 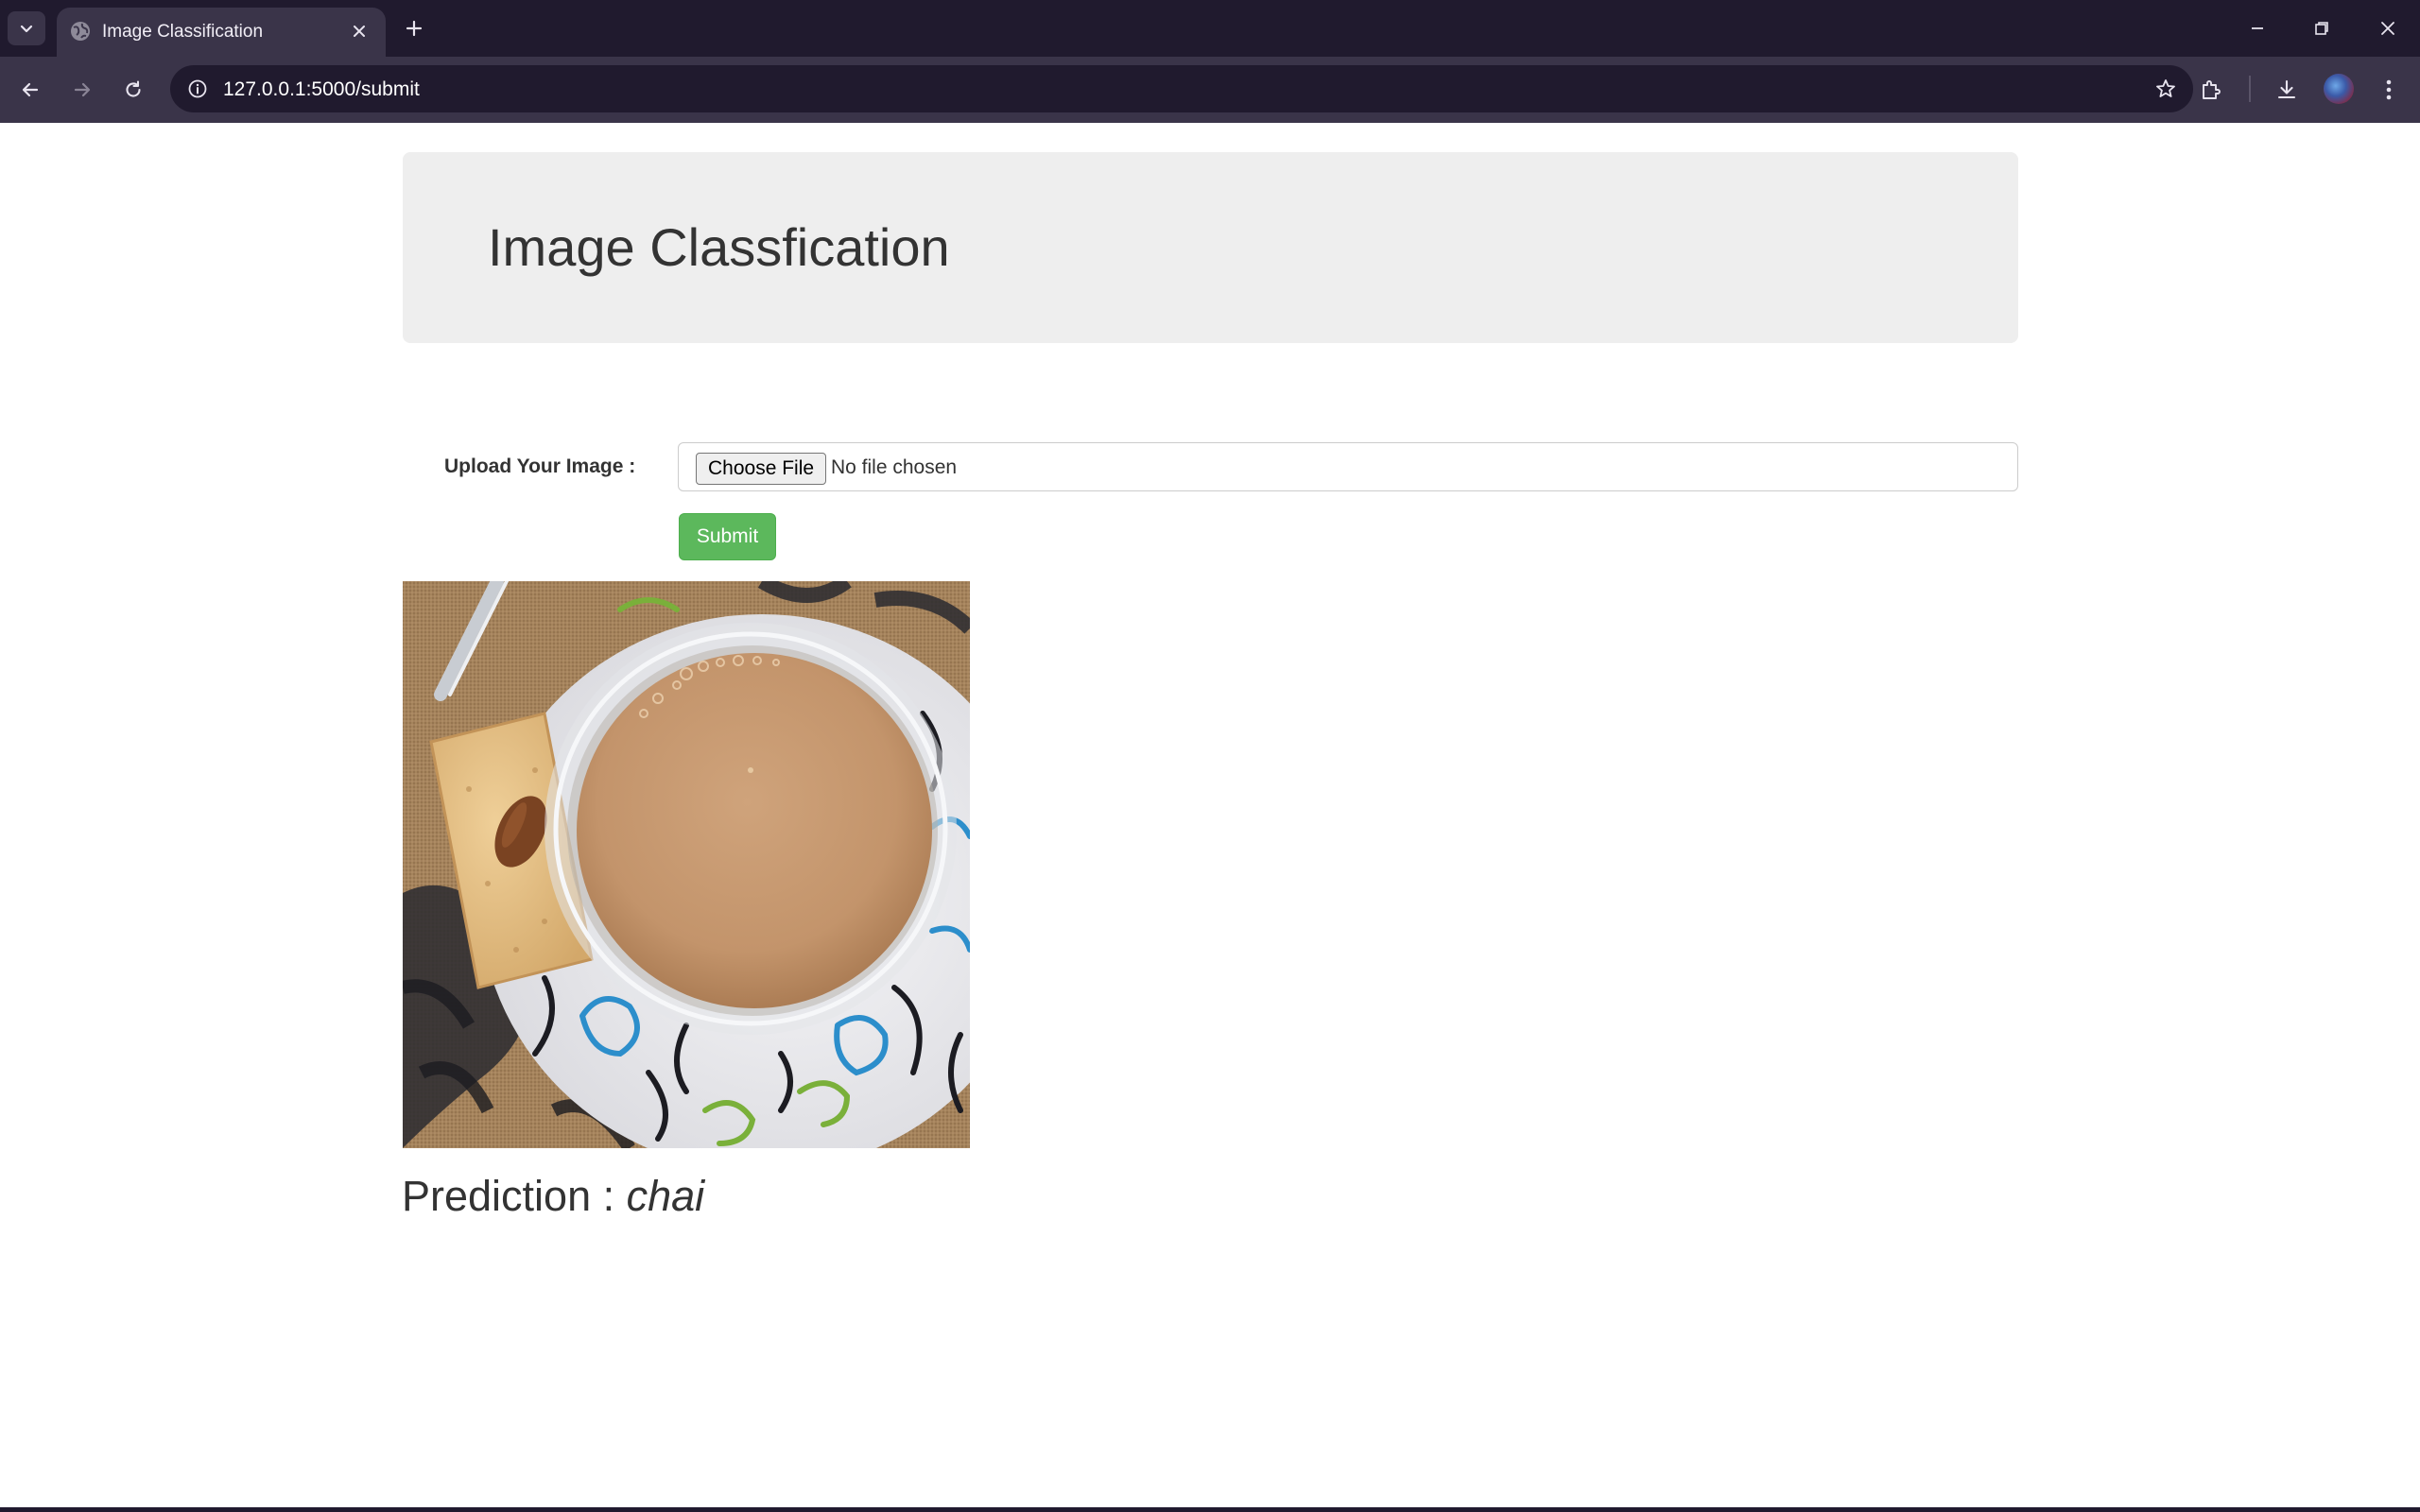 What do you see at coordinates (728, 536) in the screenshot?
I see `submit-button: Submit` at bounding box center [728, 536].